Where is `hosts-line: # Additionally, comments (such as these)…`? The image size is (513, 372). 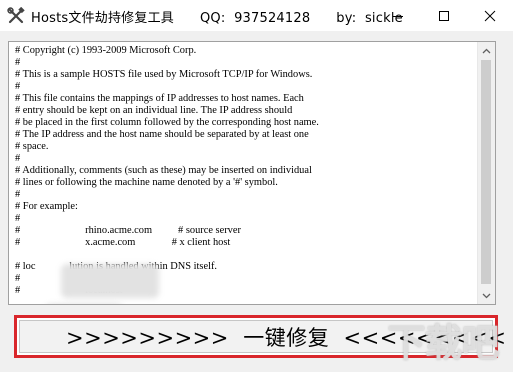 hosts-line: # Additionally, comments (such as these)… is located at coordinates (163, 170).